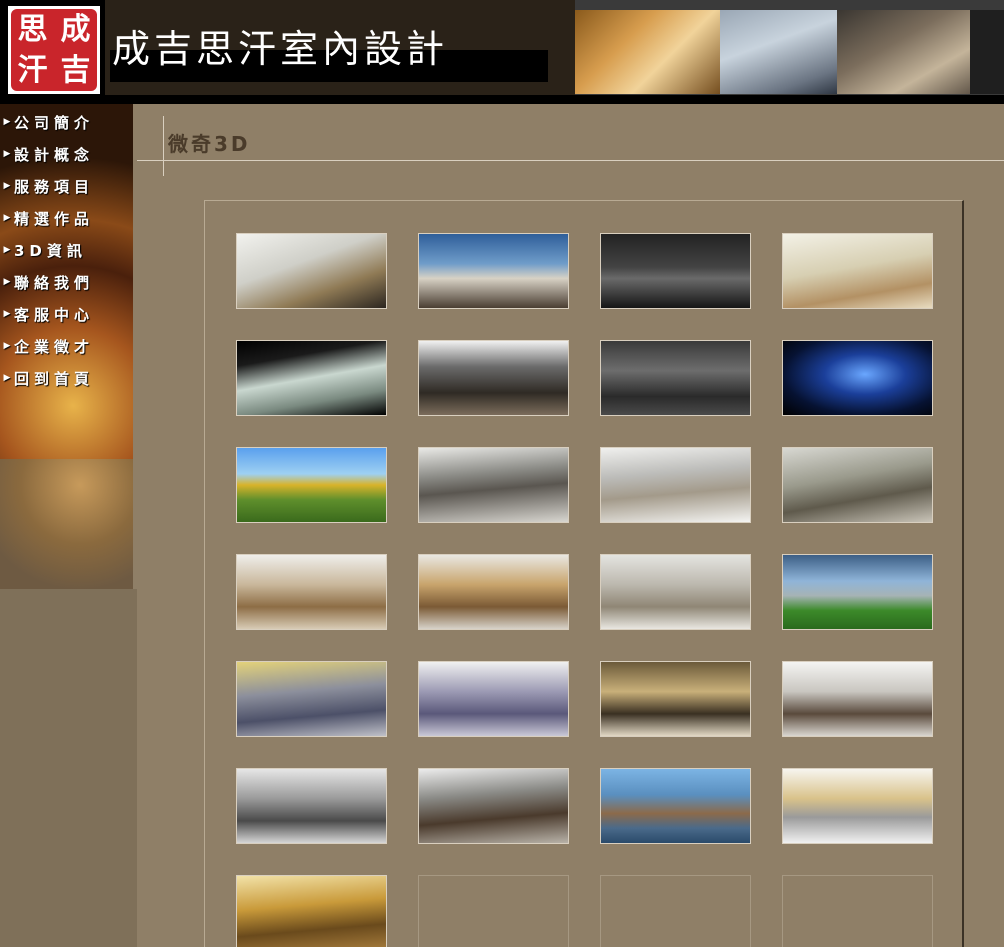 The image size is (1004, 947). What do you see at coordinates (493, 592) in the screenshot?
I see `thumbnail-living-wood-panel-render` at bounding box center [493, 592].